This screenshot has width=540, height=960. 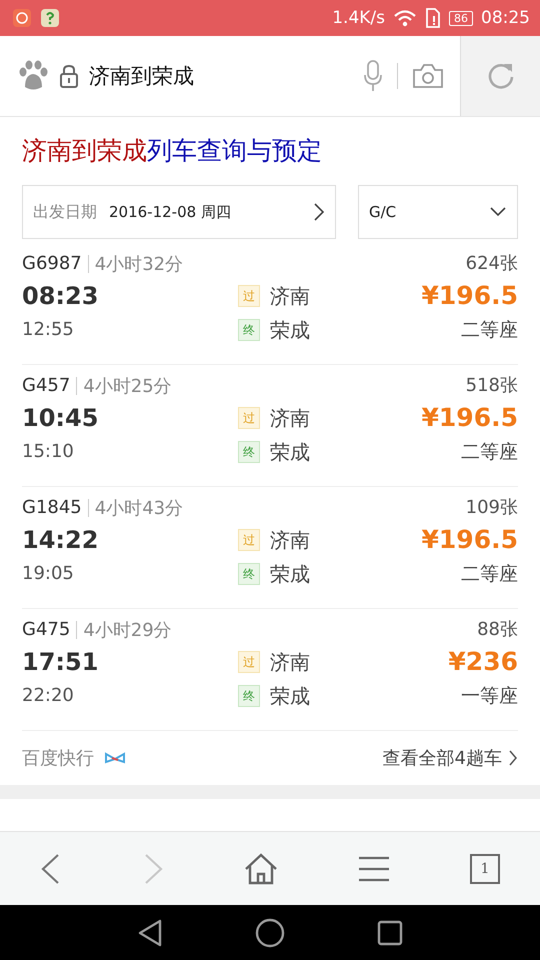 What do you see at coordinates (48, 574) in the screenshot?
I see `arrival-time: 19:05` at bounding box center [48, 574].